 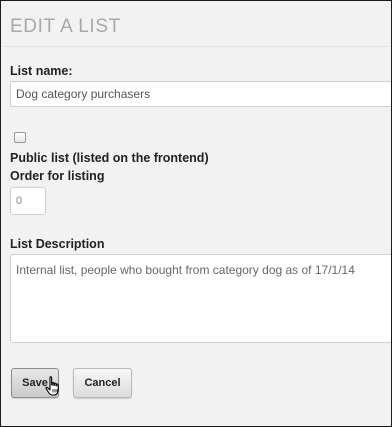 I want to click on list-name-label: List name:, so click(x=41, y=71).